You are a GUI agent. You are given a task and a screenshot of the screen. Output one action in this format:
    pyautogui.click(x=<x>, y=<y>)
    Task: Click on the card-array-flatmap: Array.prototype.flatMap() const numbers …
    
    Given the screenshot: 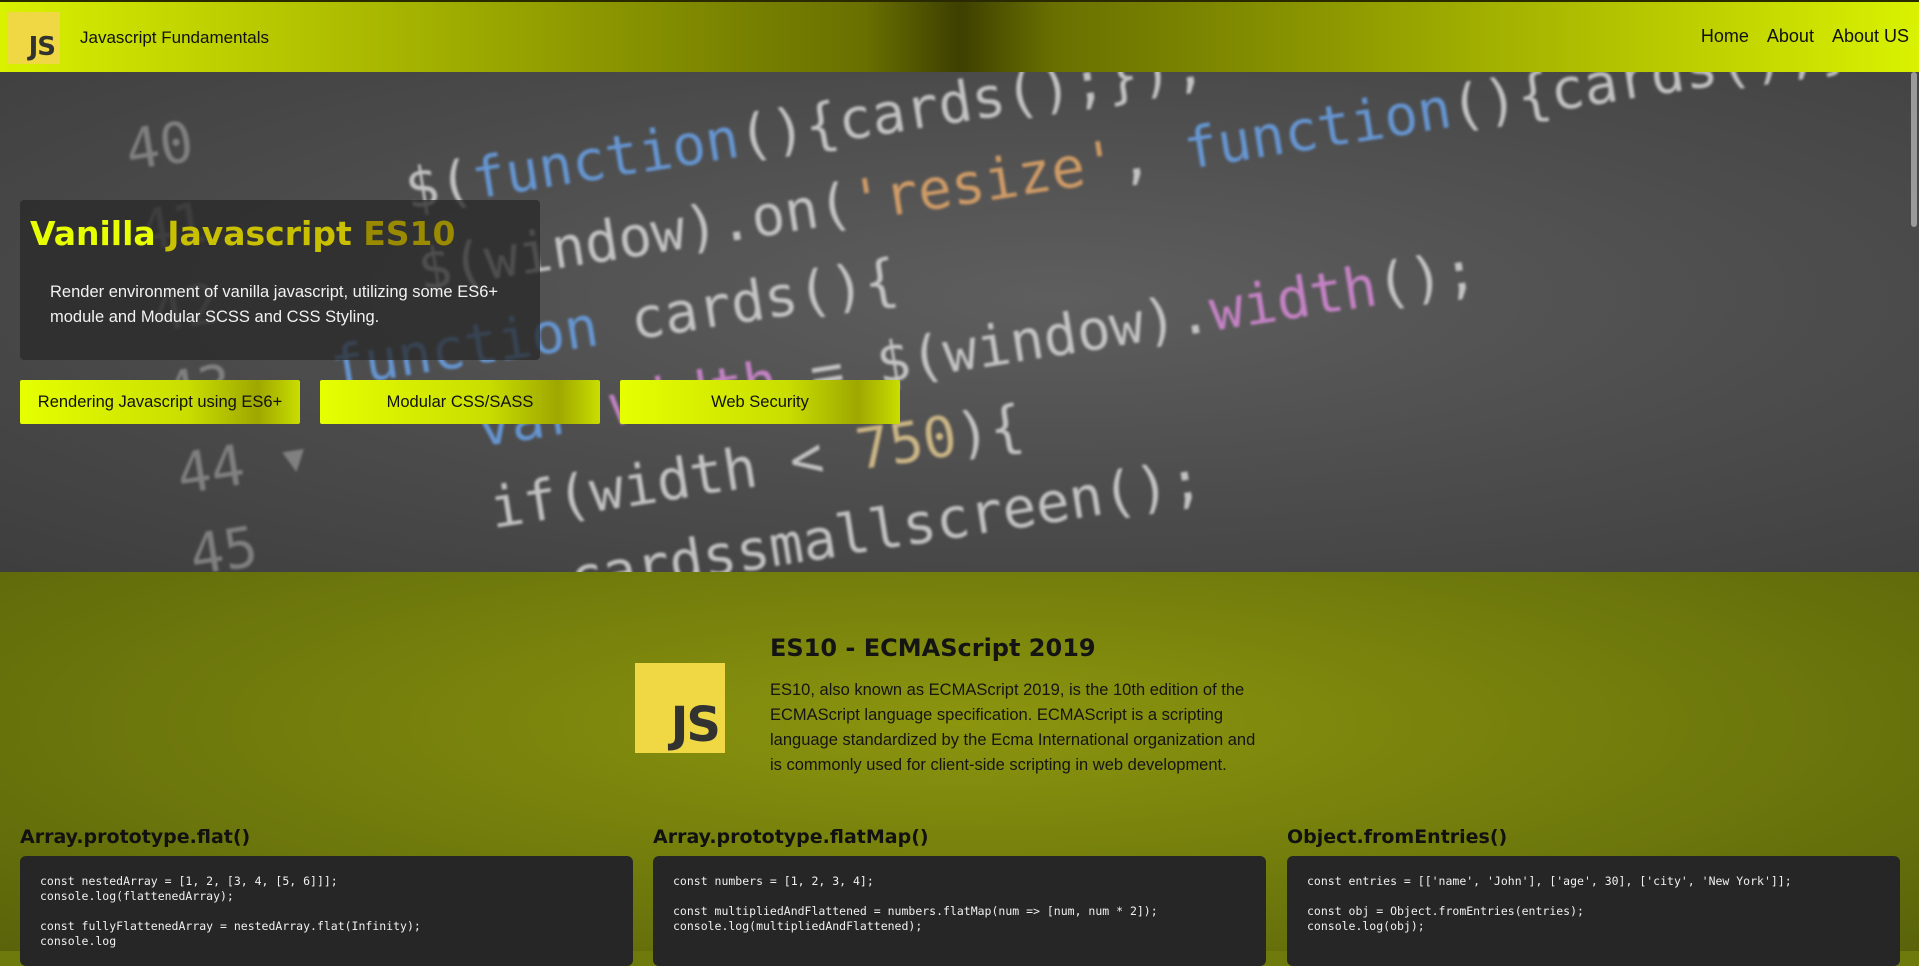 What is the action you would take?
    pyautogui.click(x=959, y=896)
    